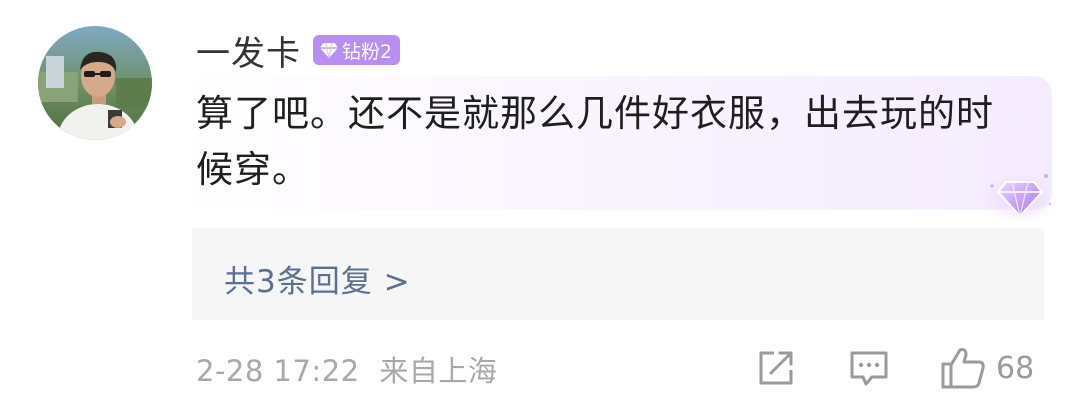 The width and height of the screenshot is (1080, 413). I want to click on fan-badge: 钻粉2, so click(357, 50).